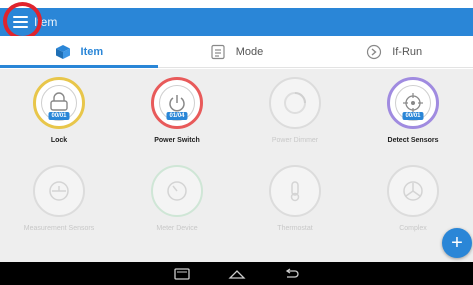  What do you see at coordinates (59, 228) in the screenshot?
I see `tile-label: Measurement Sensors` at bounding box center [59, 228].